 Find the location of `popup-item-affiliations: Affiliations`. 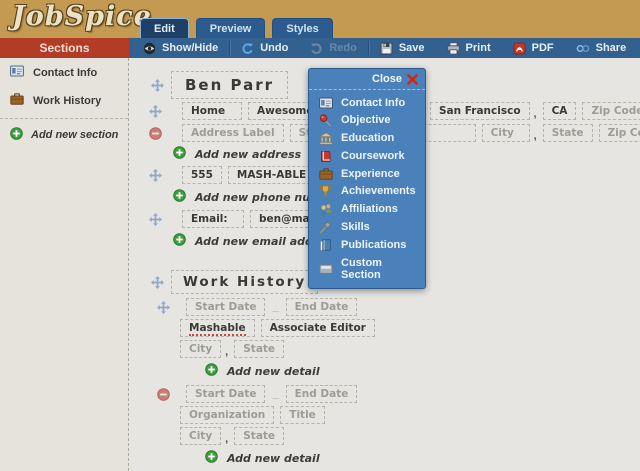

popup-item-affiliations: Affiliations is located at coordinates (367, 209).